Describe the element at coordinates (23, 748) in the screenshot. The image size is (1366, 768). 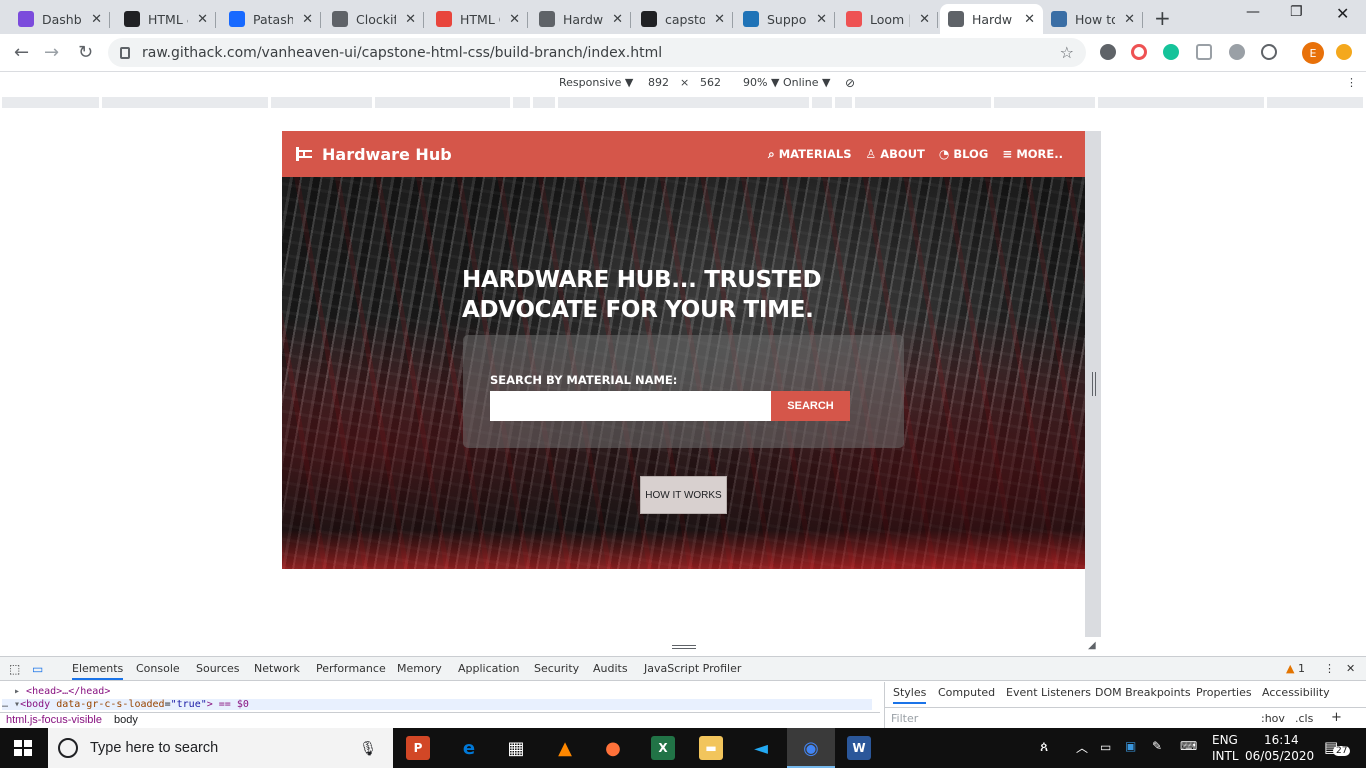
I see `windows-start-icon` at that location.